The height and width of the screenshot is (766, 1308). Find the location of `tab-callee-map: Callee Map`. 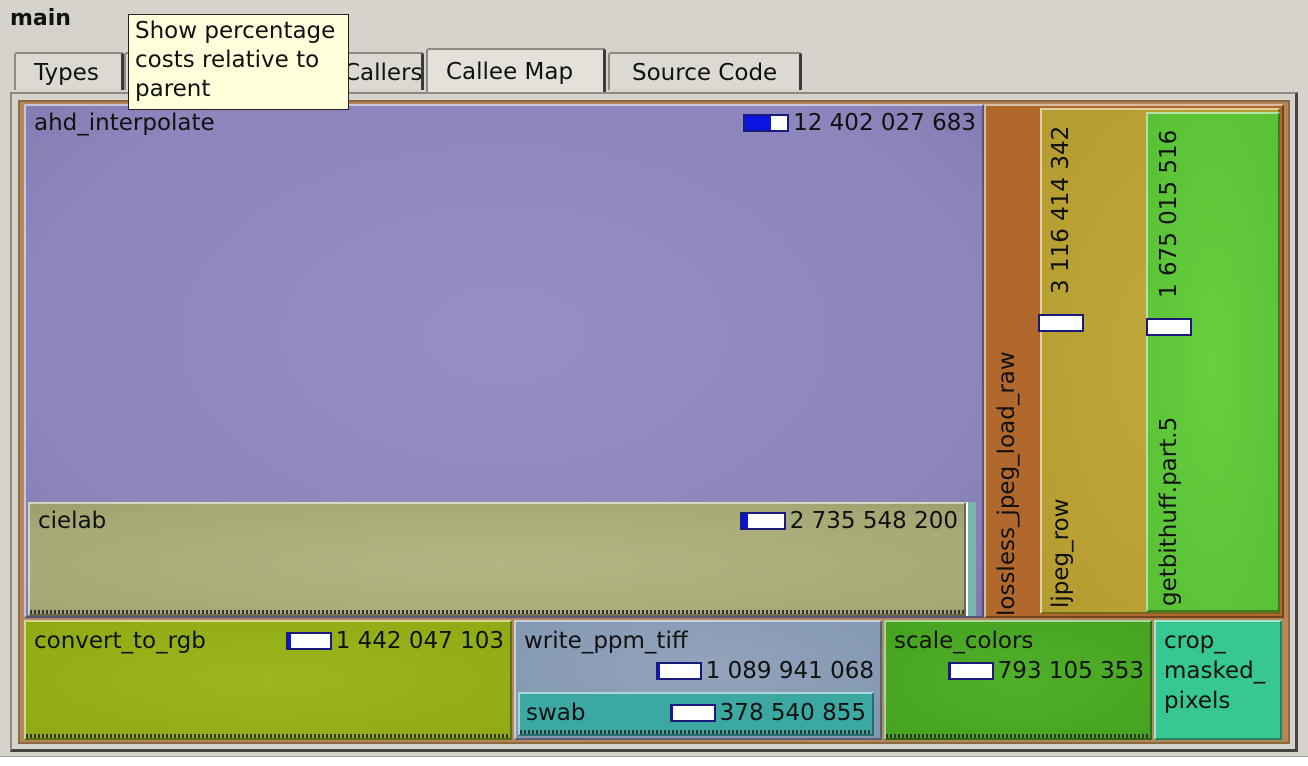

tab-callee-map: Callee Map is located at coordinates (516, 70).